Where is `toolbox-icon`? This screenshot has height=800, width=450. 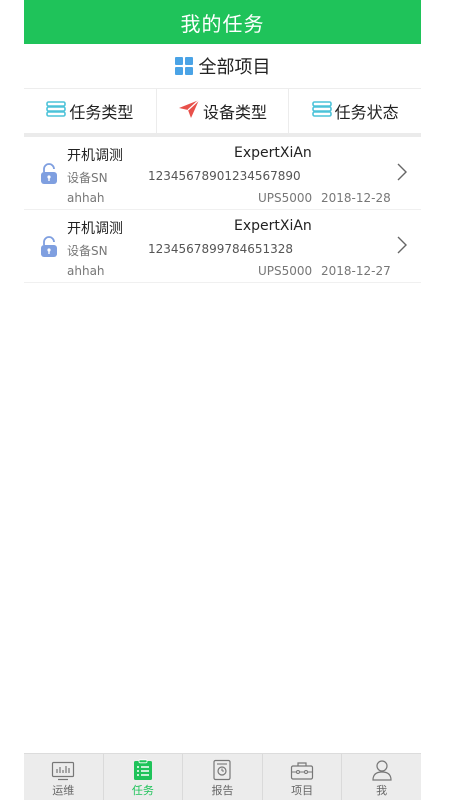 toolbox-icon is located at coordinates (302, 771).